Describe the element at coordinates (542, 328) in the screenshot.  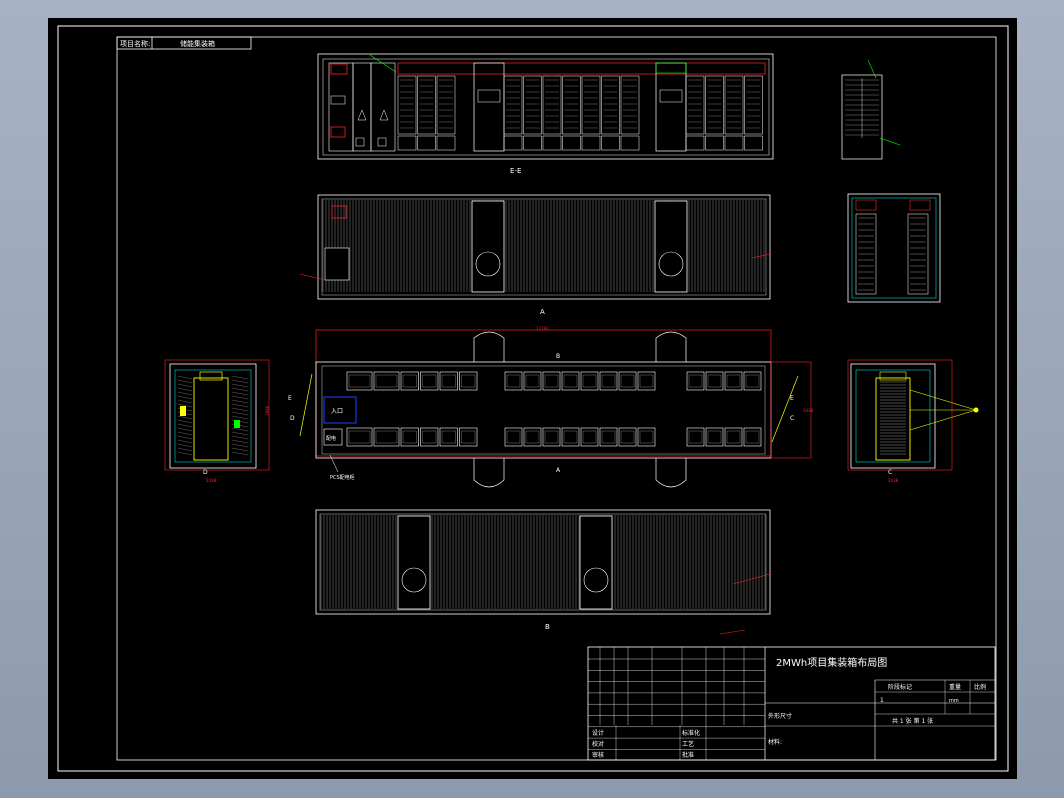
I see `plan-width-dim: 12192` at that location.